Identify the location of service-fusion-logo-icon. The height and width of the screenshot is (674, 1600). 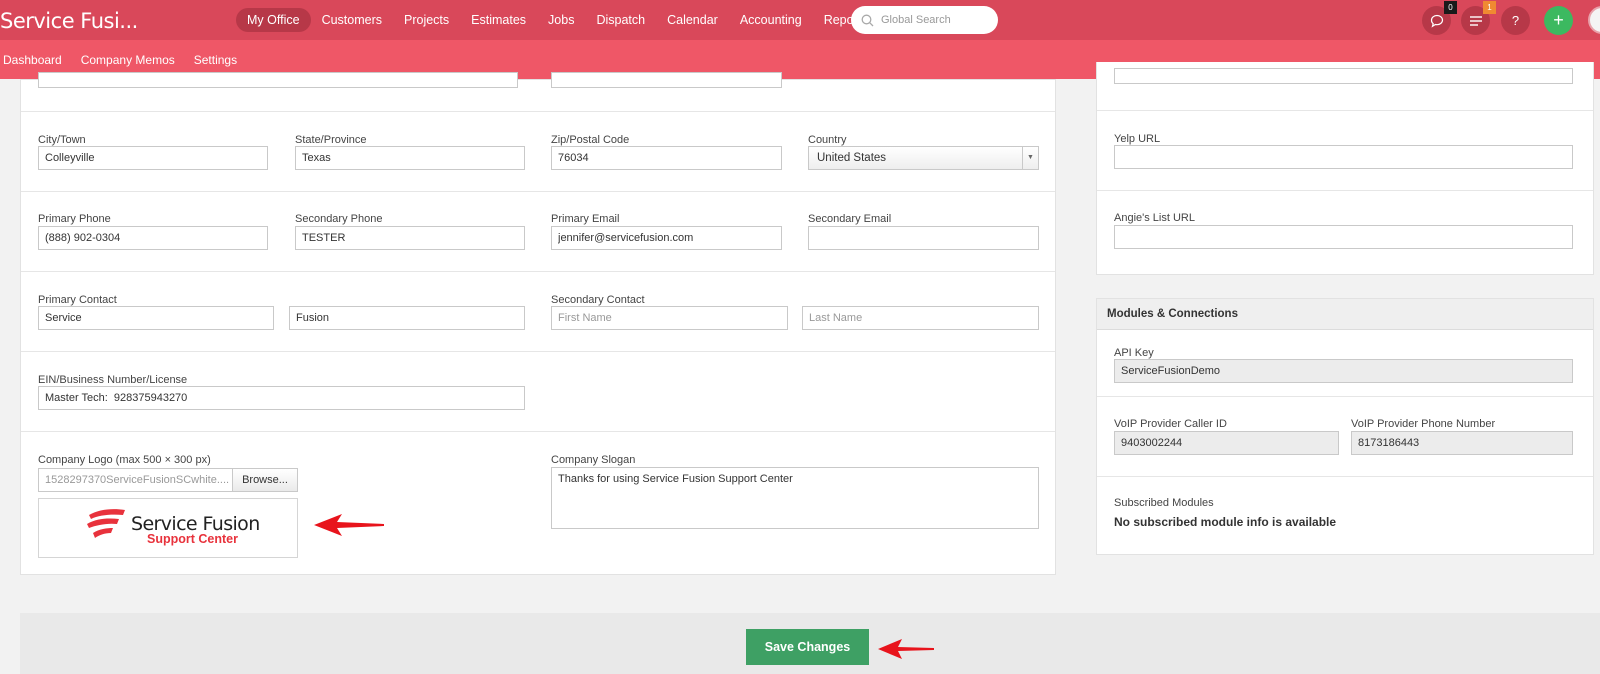
(106, 523).